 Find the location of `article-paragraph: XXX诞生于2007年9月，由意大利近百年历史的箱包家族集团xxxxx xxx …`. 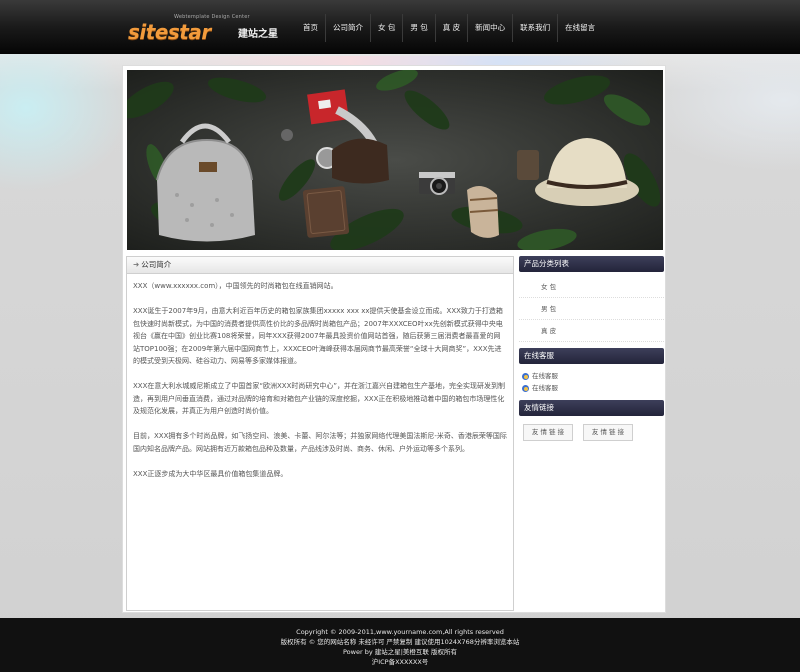

article-paragraph: XXX诞生于2007年9月，由意大利近百年历史的箱包家族集团xxxxx xxx … is located at coordinates (318, 336).